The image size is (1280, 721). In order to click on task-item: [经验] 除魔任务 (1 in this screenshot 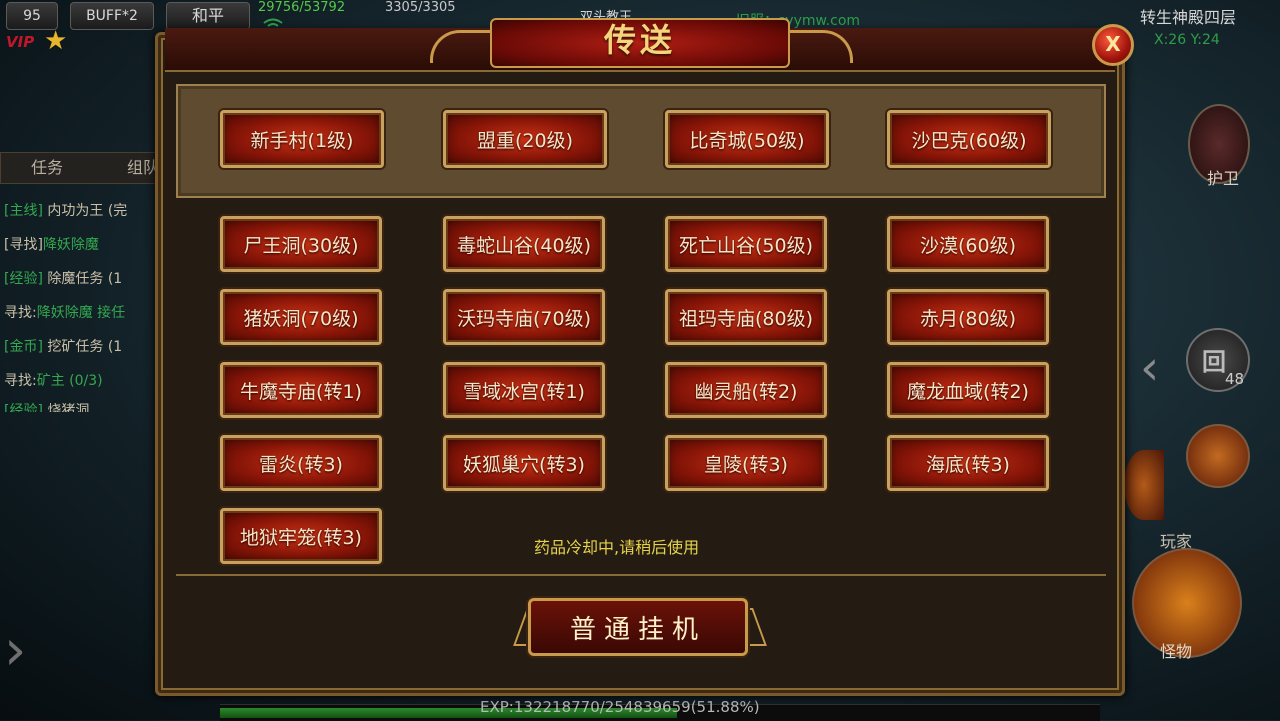, I will do `click(80, 278)`.